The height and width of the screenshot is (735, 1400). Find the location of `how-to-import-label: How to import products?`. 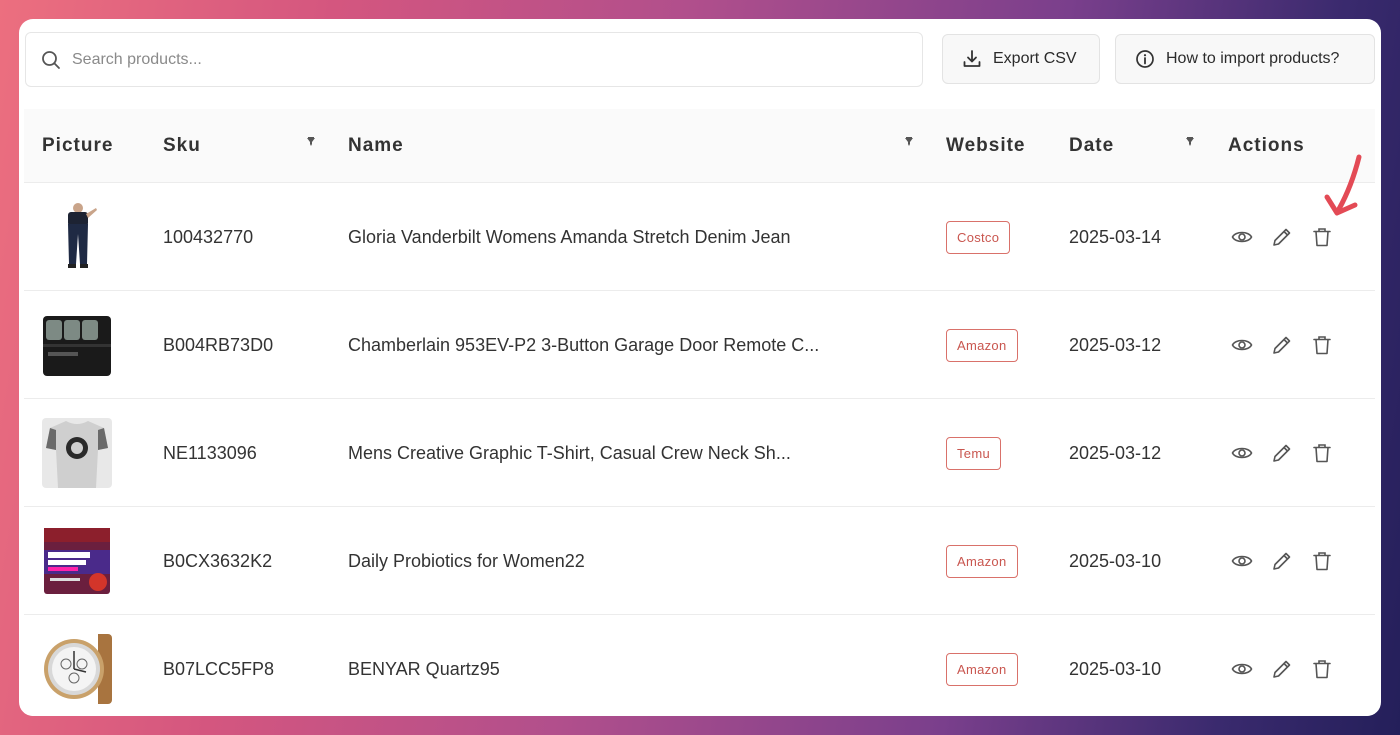

how-to-import-label: How to import products? is located at coordinates (1253, 58).